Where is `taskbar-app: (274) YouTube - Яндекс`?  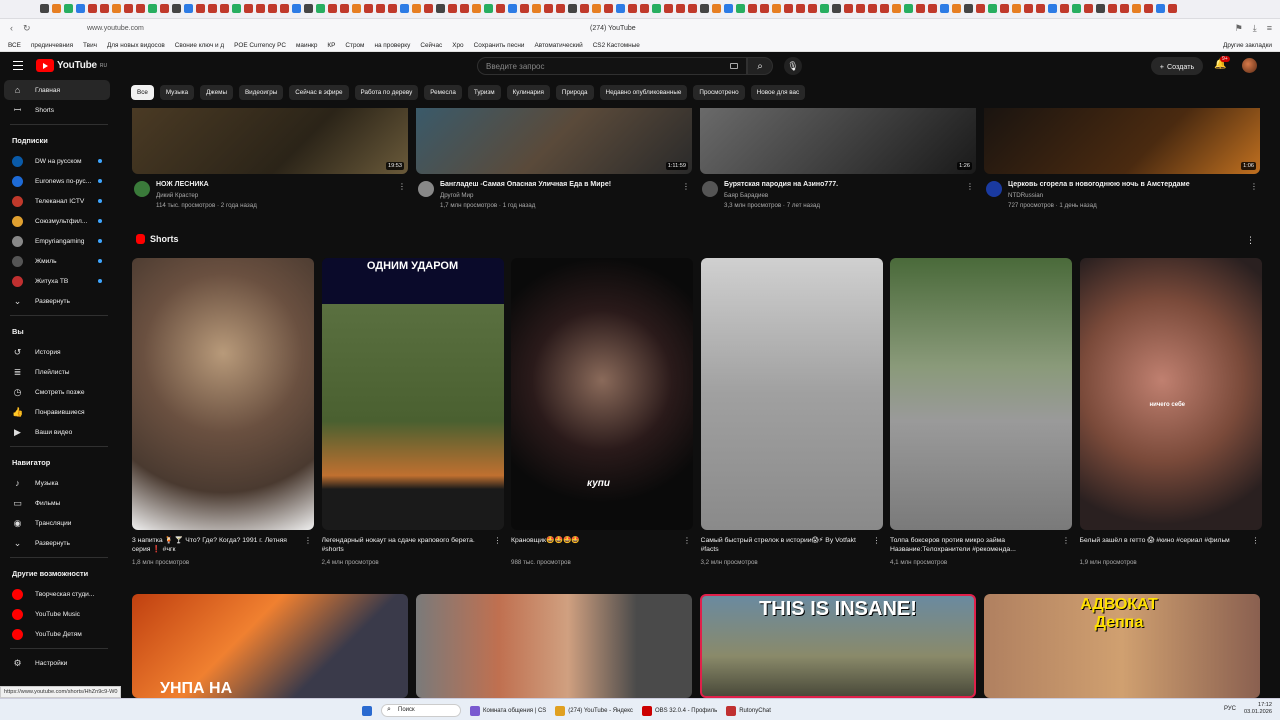
taskbar-app: (274) YouTube - Яндекс is located at coordinates (594, 710).